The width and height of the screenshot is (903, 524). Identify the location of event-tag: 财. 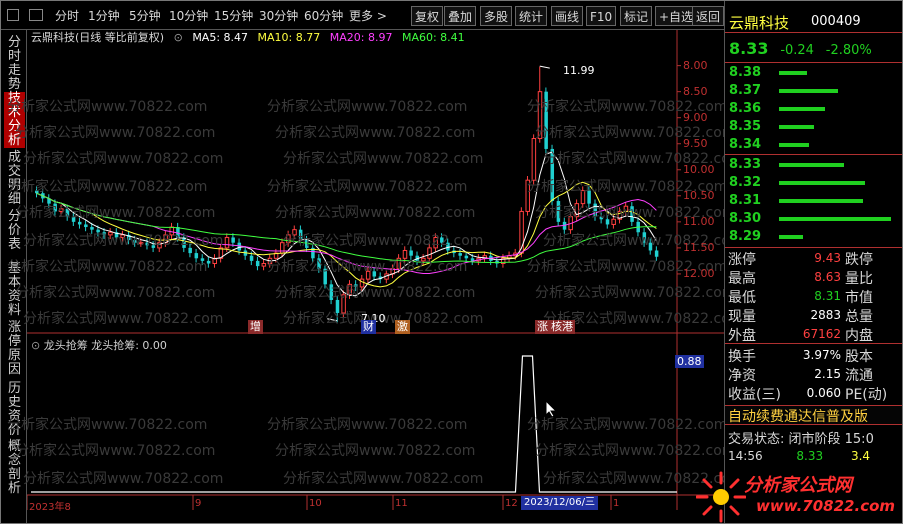
(368, 327).